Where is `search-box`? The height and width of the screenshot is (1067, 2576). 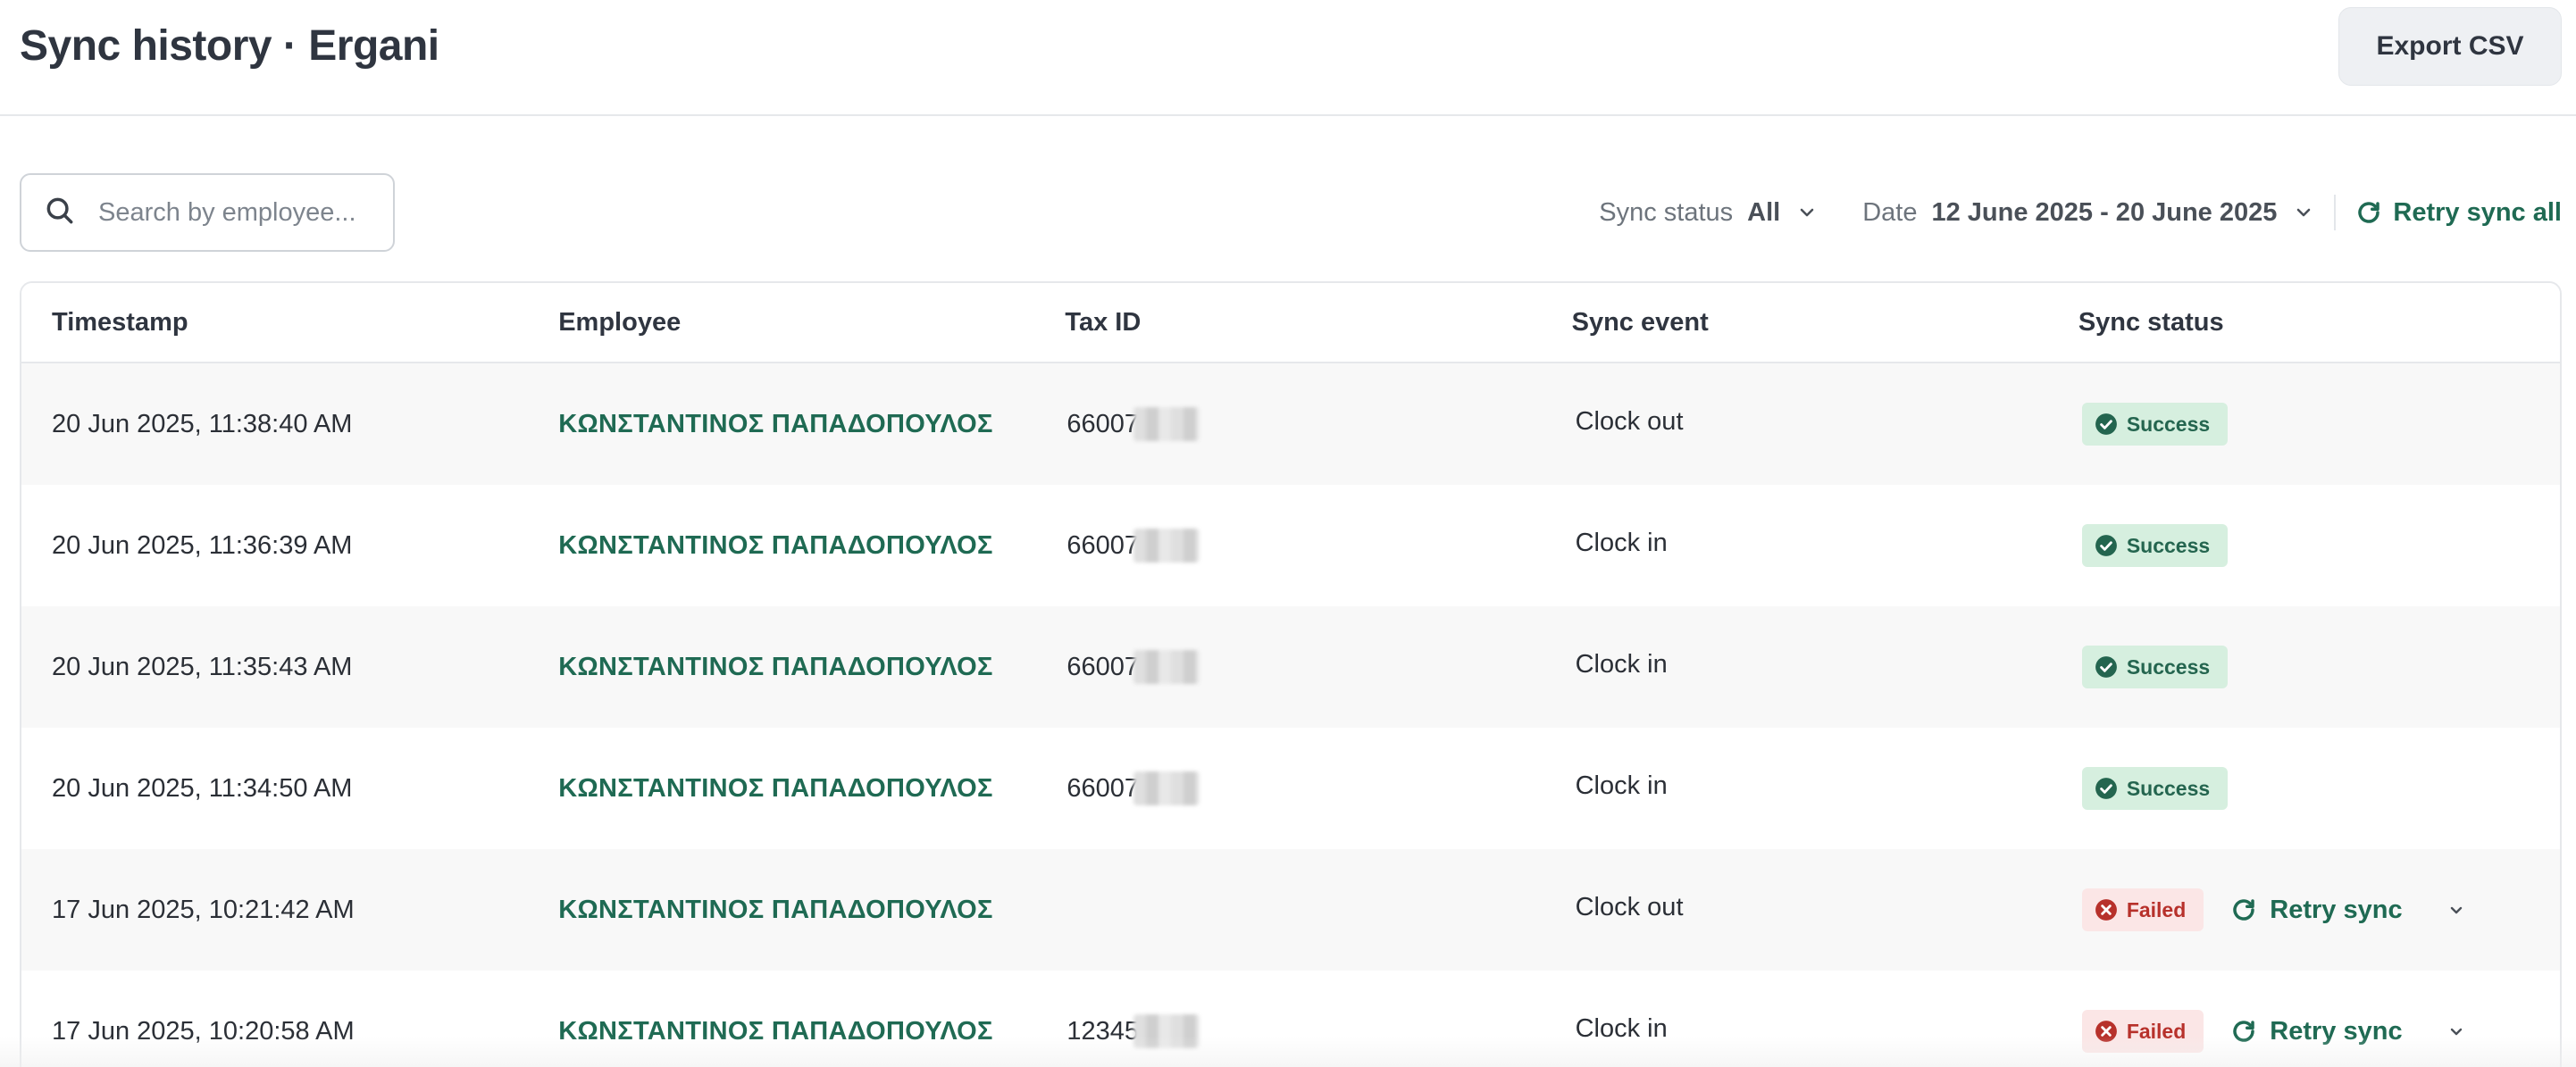 search-box is located at coordinates (208, 213).